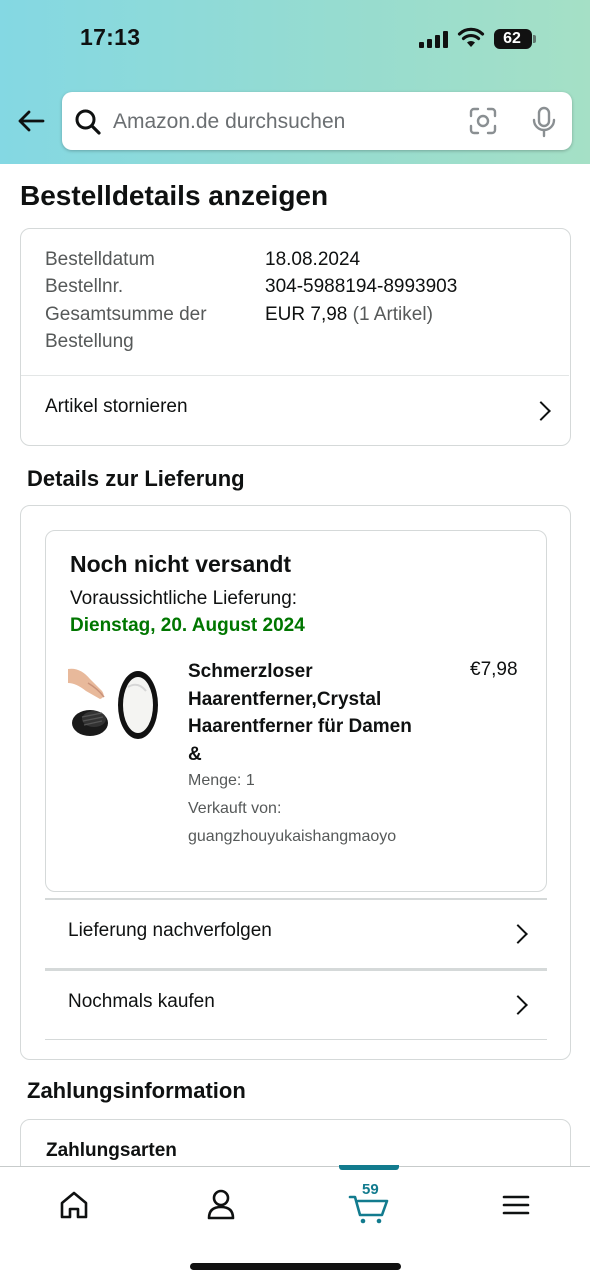  What do you see at coordinates (483, 121) in the screenshot?
I see `camera-search-icon` at bounding box center [483, 121].